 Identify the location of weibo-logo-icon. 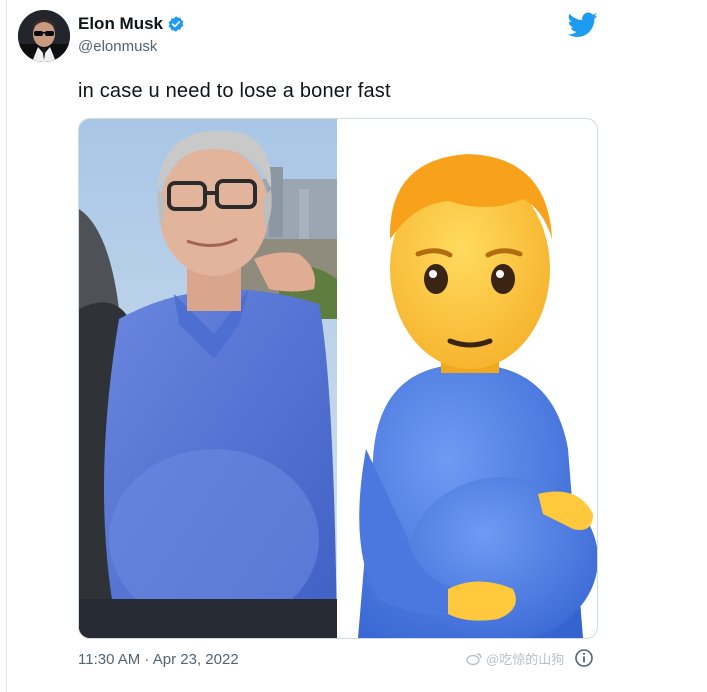
(474, 658).